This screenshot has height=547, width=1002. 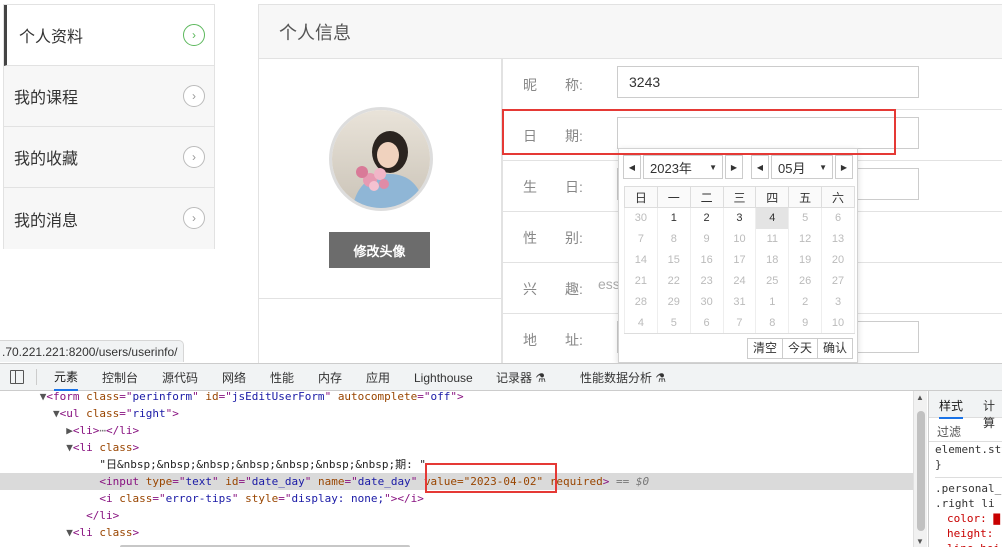 I want to click on calendar-day: 13, so click(x=838, y=239).